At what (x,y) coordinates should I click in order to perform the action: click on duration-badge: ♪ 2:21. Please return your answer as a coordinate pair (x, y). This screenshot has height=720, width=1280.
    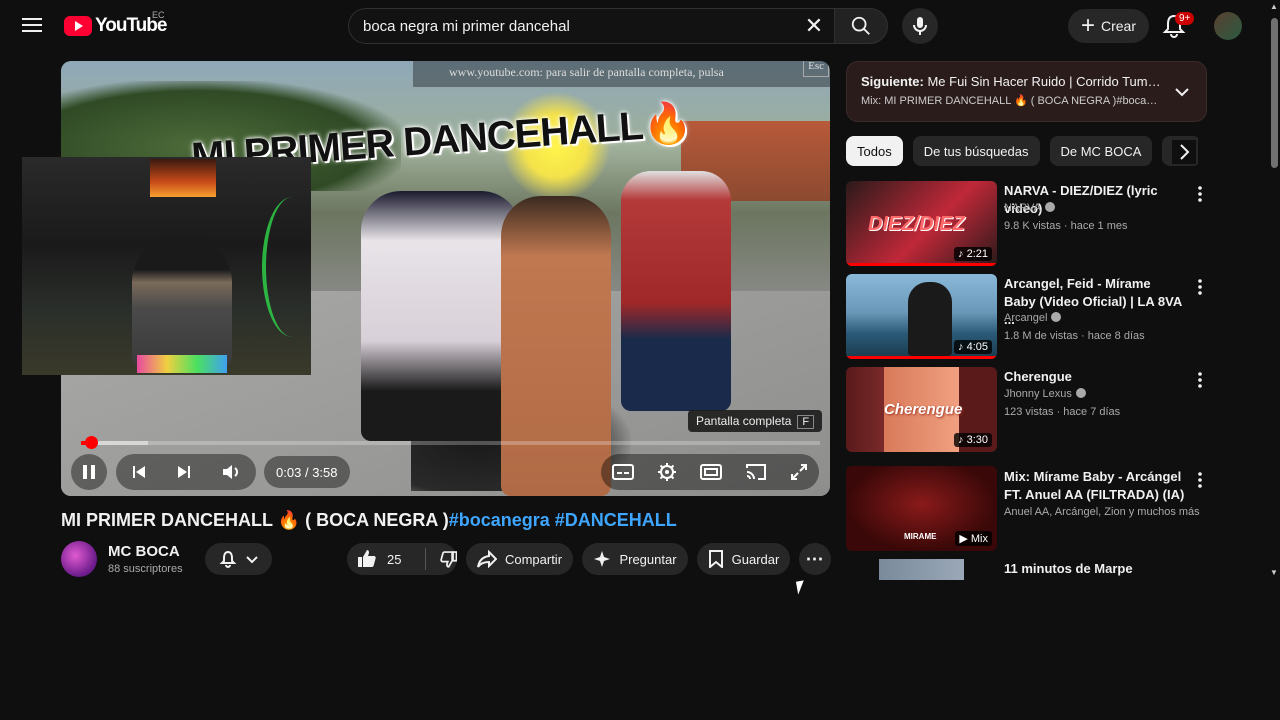
    Looking at the image, I should click on (973, 254).